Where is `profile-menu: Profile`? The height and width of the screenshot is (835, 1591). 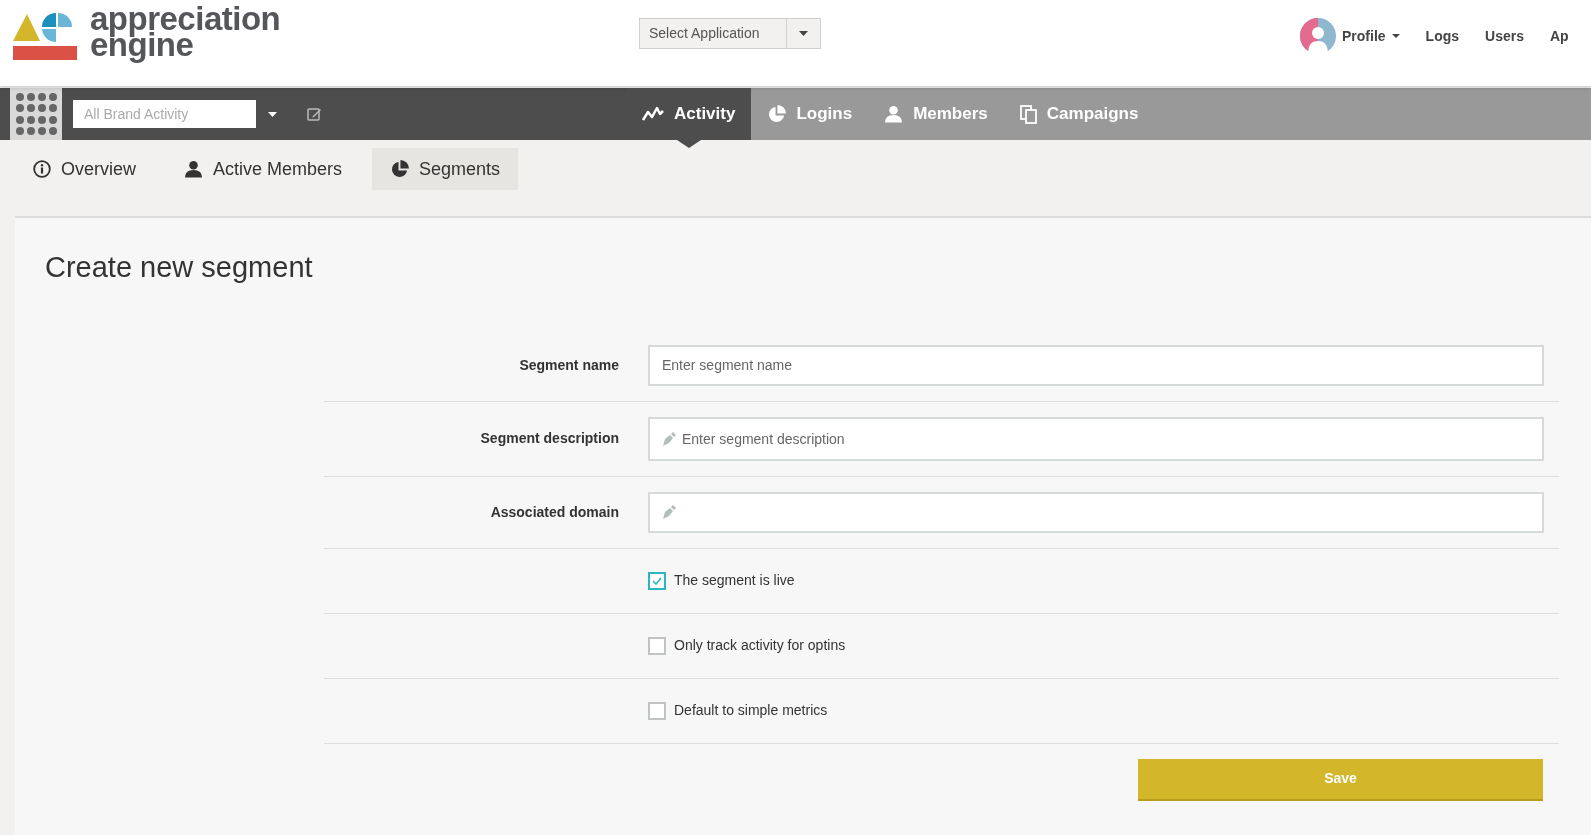 profile-menu: Profile is located at coordinates (1350, 36).